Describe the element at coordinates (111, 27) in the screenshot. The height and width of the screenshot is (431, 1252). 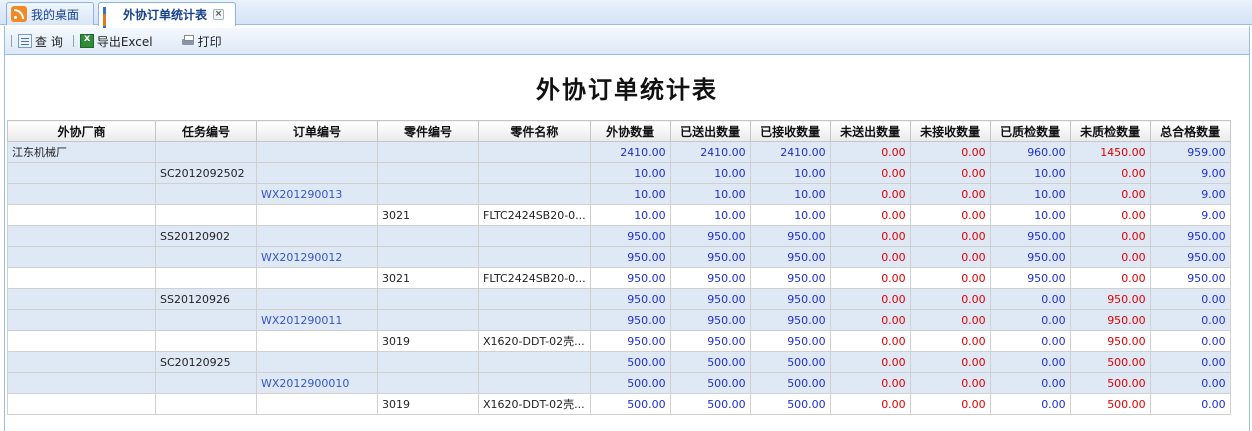
I see `bar-chart-icon` at that location.